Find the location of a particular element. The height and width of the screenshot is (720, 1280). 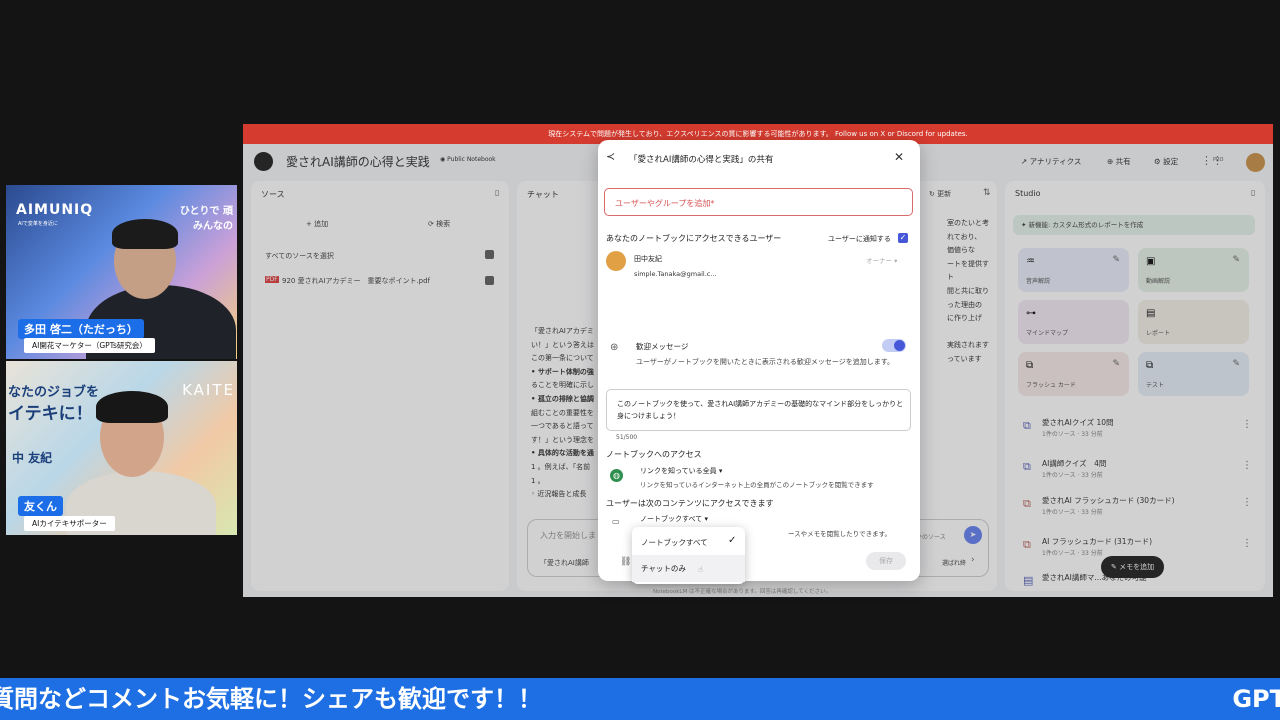

host-role-label: AI開花マーケター（GPTs研究会） is located at coordinates (89, 345).